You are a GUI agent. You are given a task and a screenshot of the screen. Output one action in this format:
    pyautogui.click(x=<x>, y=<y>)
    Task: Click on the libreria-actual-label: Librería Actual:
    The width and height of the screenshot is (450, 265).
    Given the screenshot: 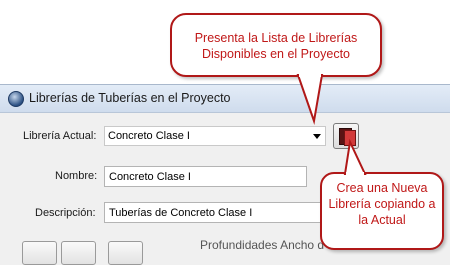 What is the action you would take?
    pyautogui.click(x=60, y=136)
    